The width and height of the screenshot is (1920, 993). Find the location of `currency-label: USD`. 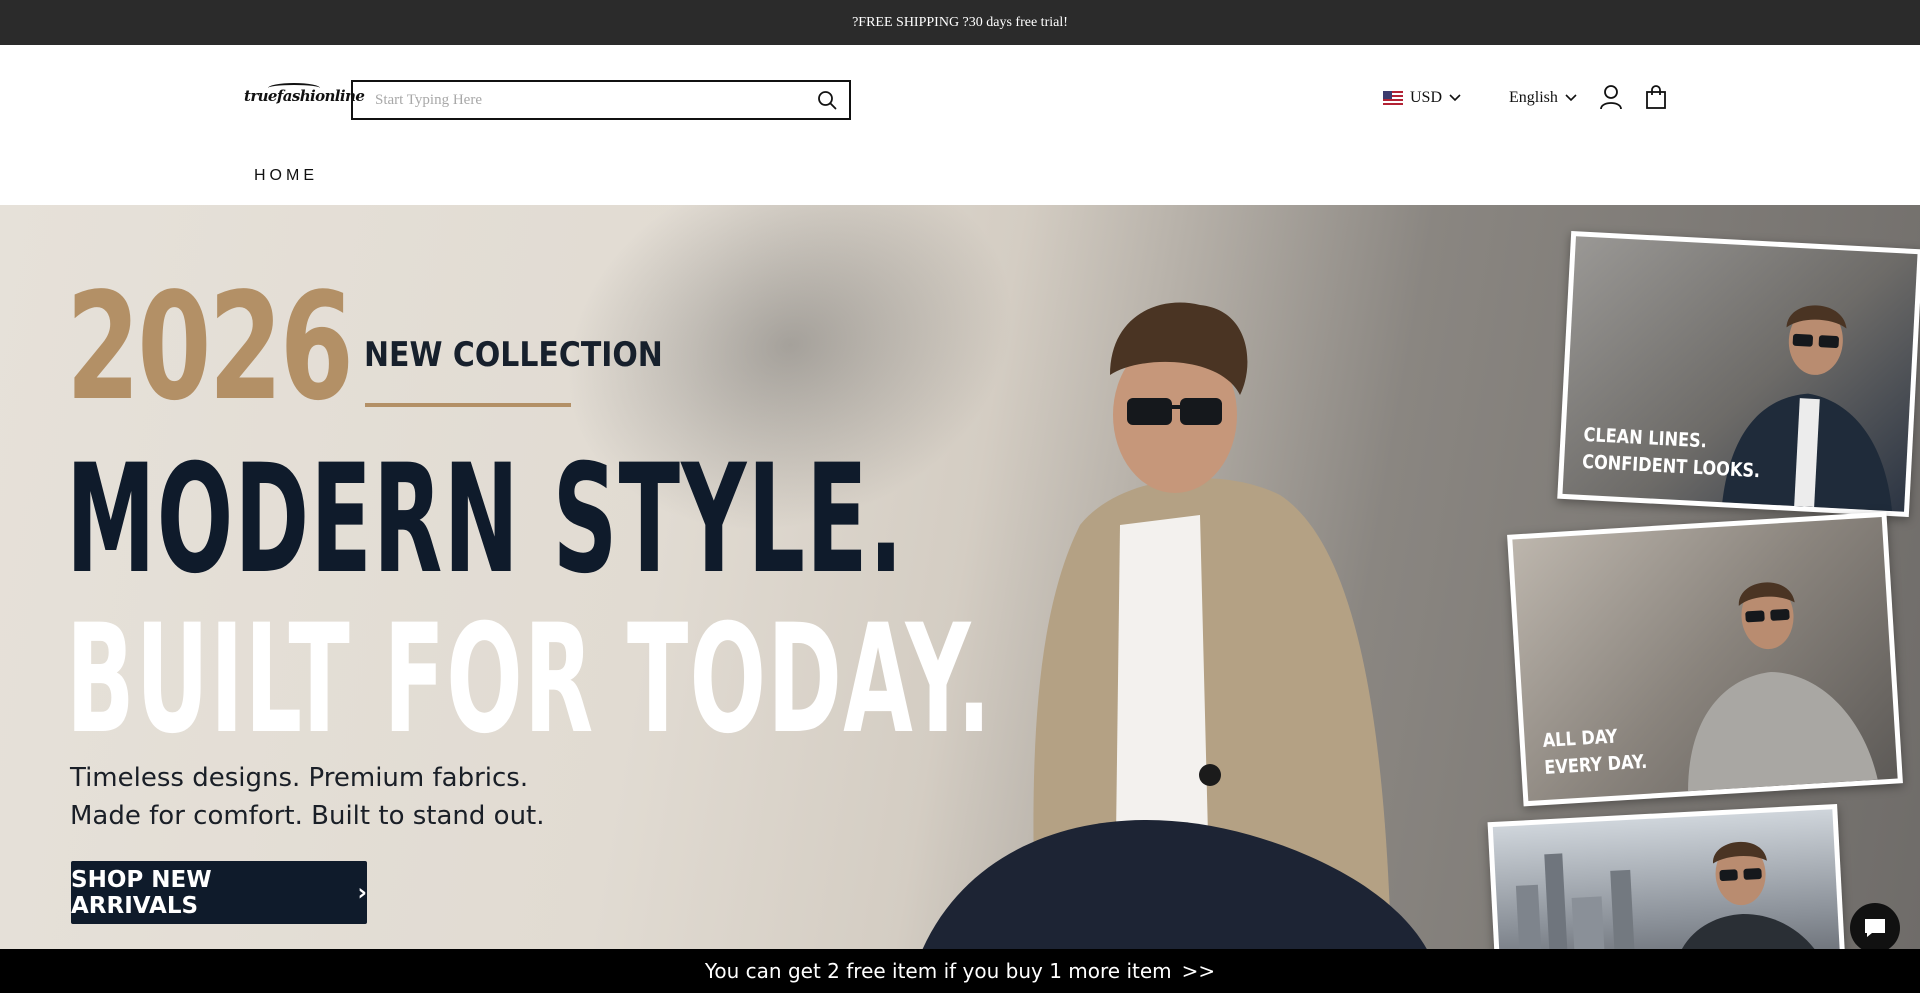

currency-label: USD is located at coordinates (1426, 97).